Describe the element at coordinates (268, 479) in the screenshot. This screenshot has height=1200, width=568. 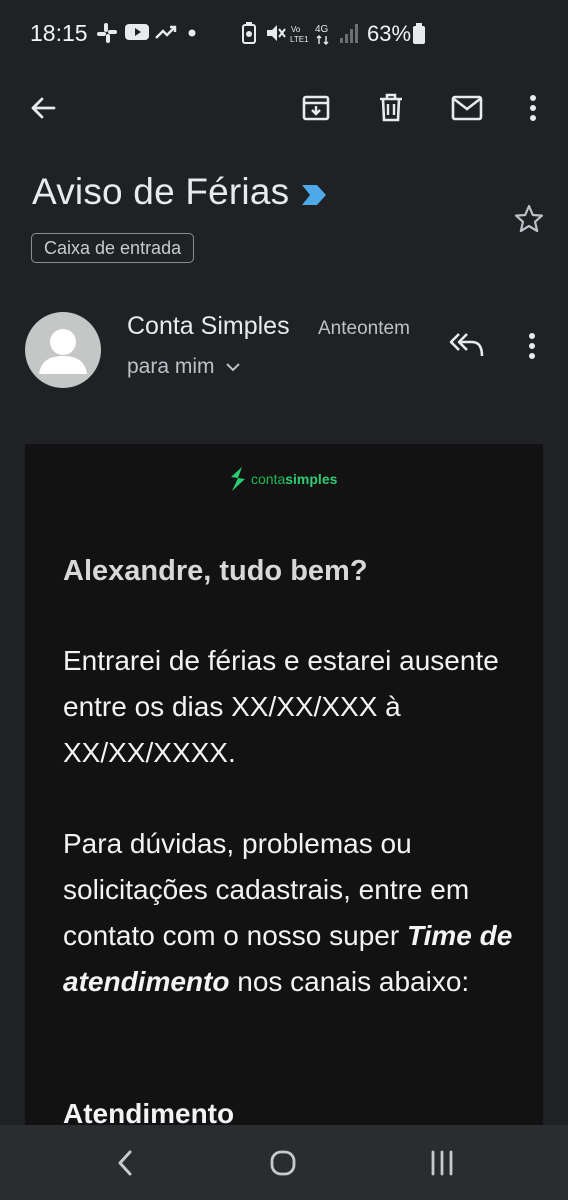
I see `brand-text-light: conta` at that location.